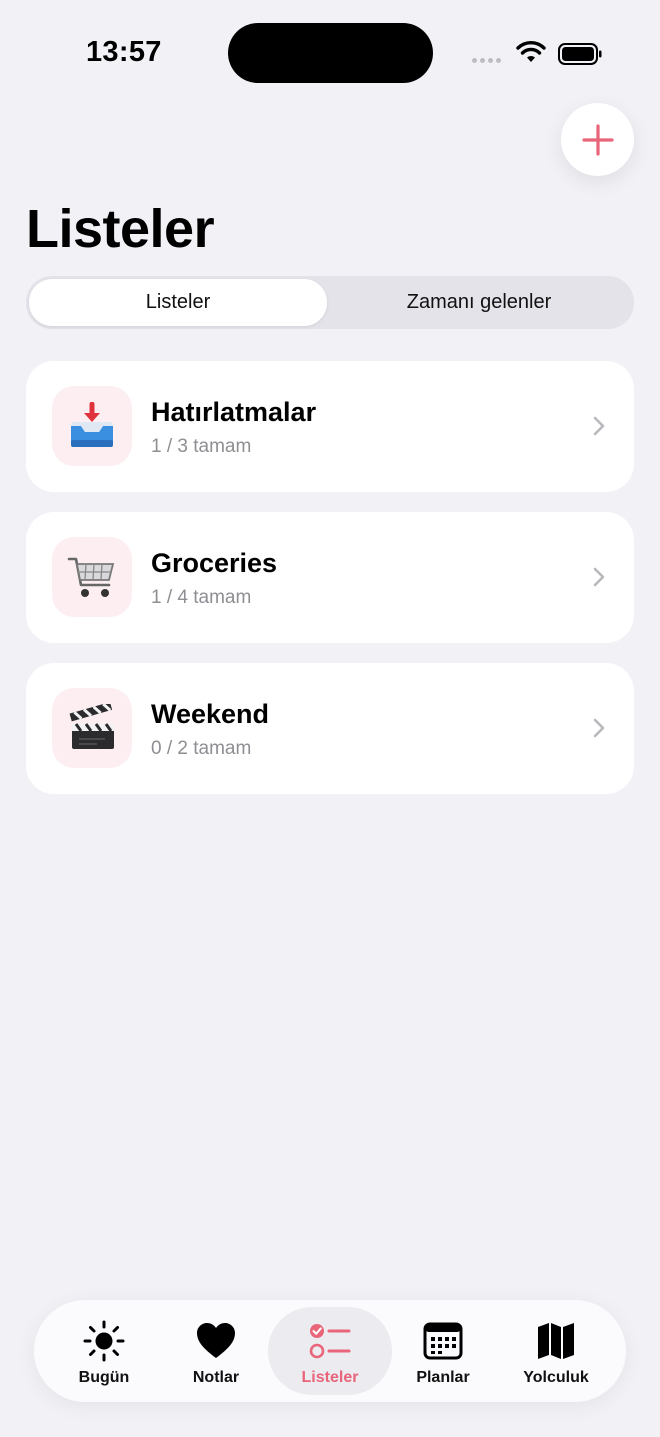 This screenshot has height=1437, width=660. I want to click on list-item: Weekend 0 / 2 tamam, so click(330, 728).